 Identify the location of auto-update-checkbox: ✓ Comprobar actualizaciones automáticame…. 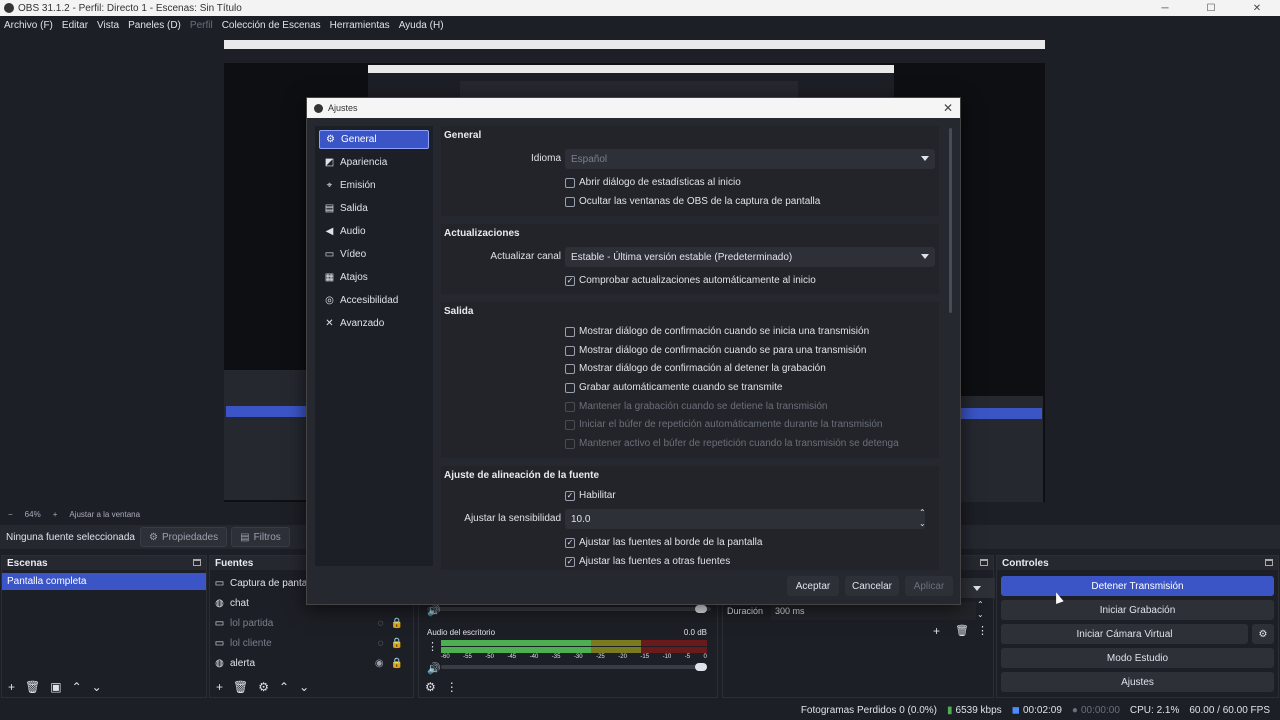
(690, 280).